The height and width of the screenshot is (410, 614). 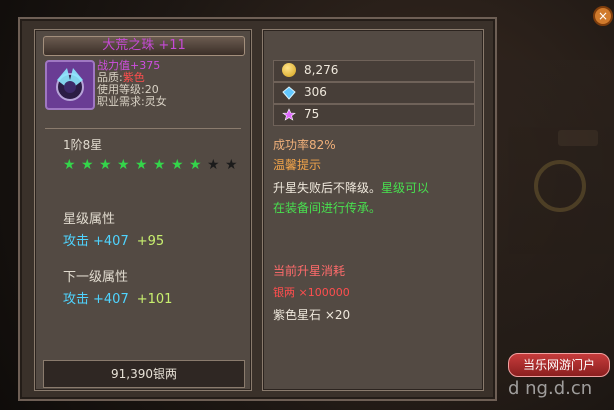 I want to click on watermark: d ng.d.cn, so click(x=550, y=388).